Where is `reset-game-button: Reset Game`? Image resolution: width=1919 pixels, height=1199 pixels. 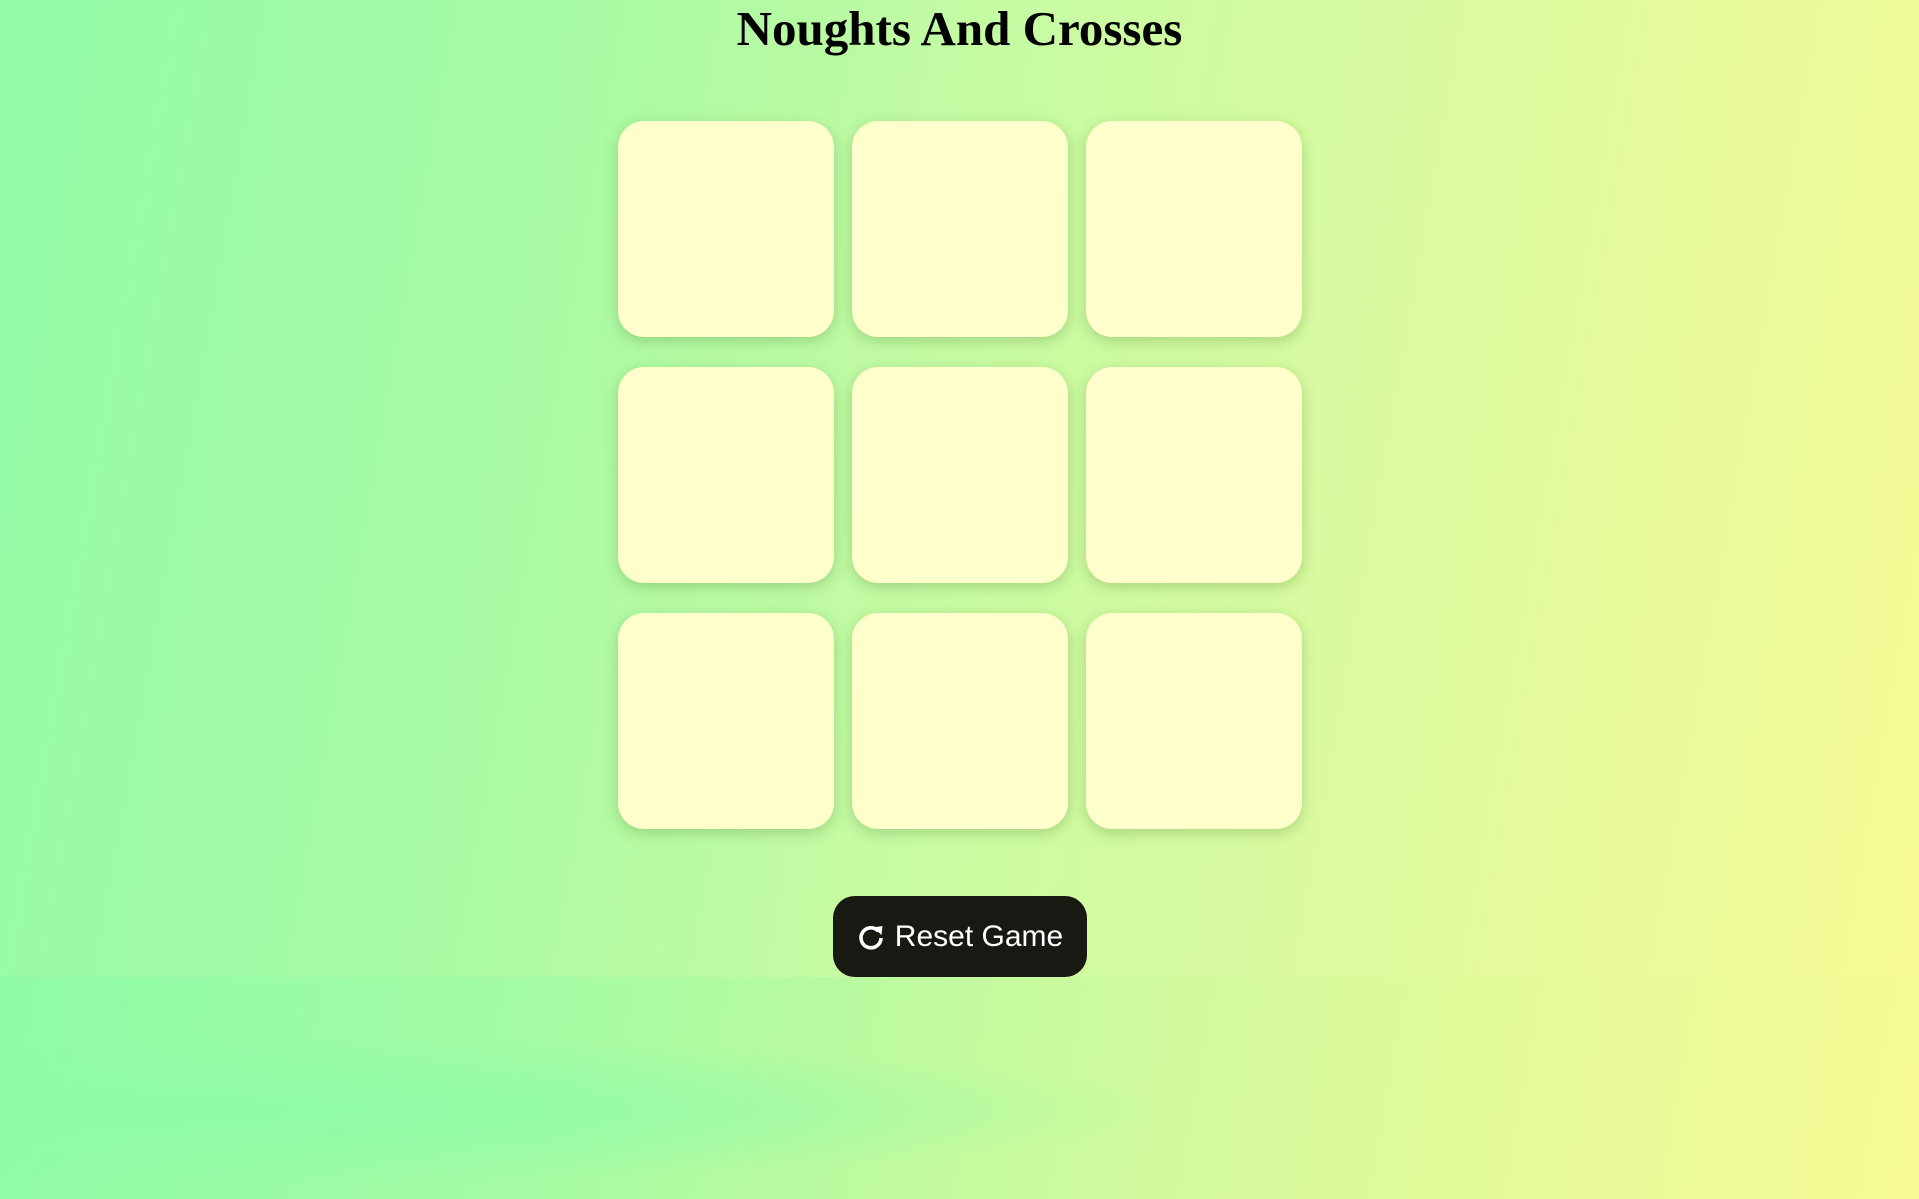 reset-game-button: Reset Game is located at coordinates (960, 936).